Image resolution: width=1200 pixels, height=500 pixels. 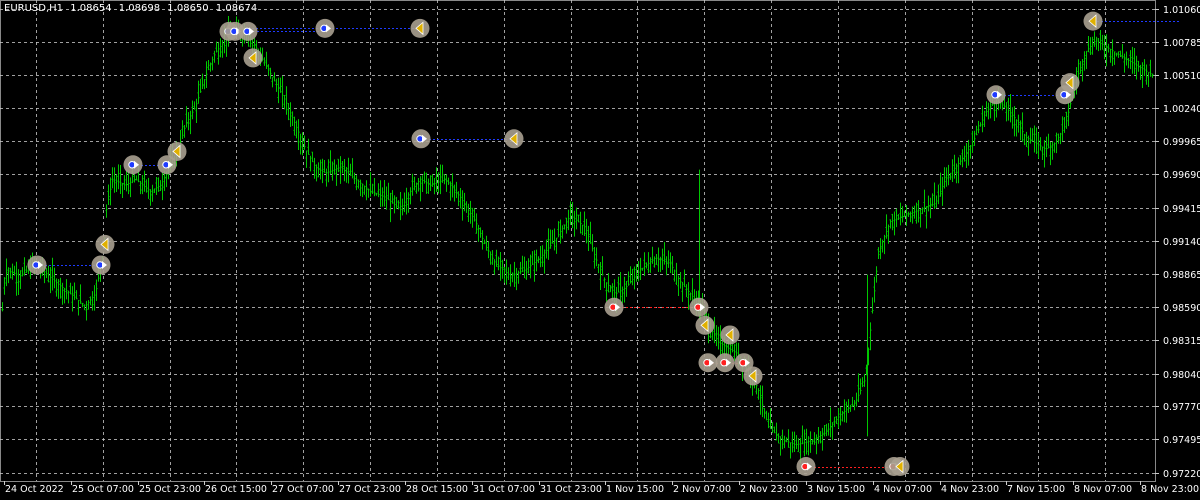 What do you see at coordinates (170, 489) in the screenshot?
I see `x-tick-label: 25 Oct 23:00` at bounding box center [170, 489].